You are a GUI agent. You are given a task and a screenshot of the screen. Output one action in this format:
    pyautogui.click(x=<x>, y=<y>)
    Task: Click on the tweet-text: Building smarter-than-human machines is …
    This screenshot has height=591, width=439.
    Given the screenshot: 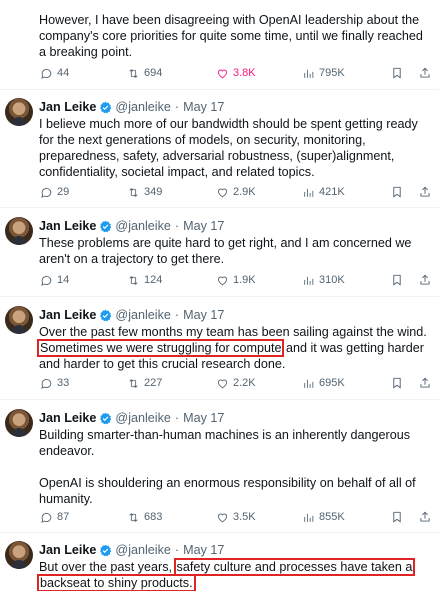 What is the action you would take?
    pyautogui.click(x=227, y=467)
    